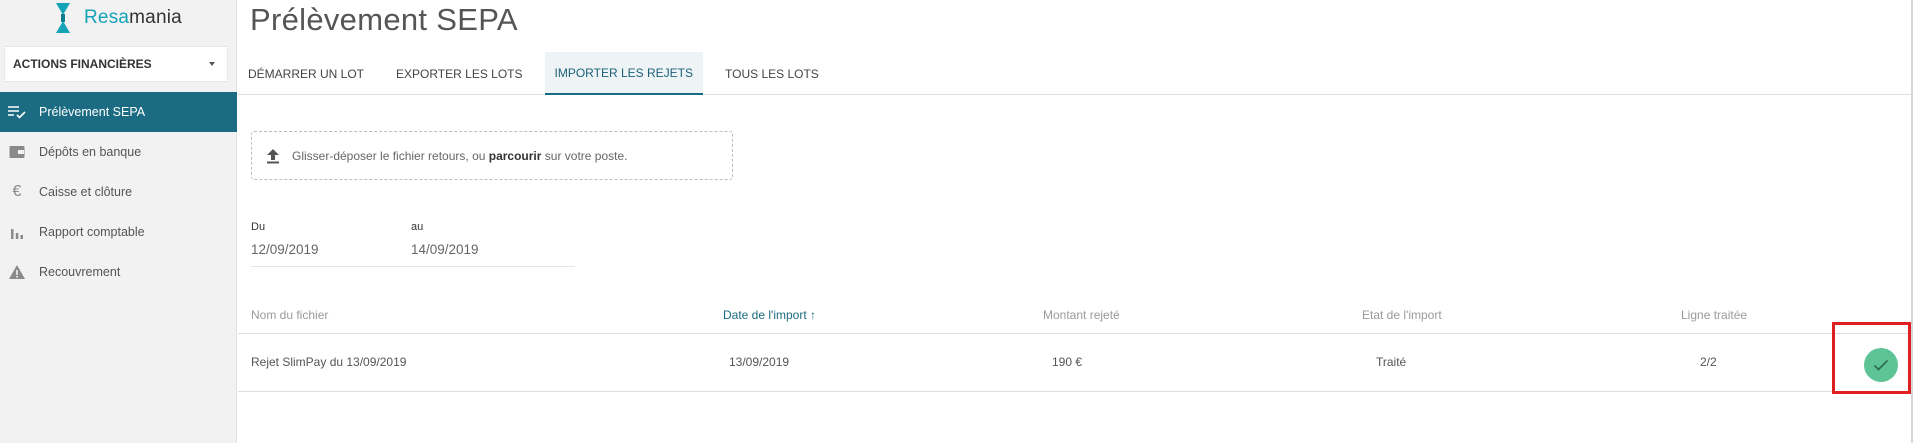  I want to click on sidebar-item-recouvrement: Recouvrement, so click(118, 272).